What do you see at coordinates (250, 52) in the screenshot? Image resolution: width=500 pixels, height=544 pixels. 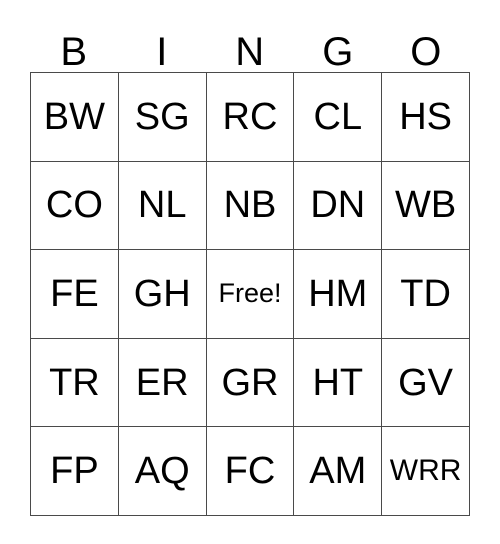 I see `bingo-header-letter-n: N` at bounding box center [250, 52].